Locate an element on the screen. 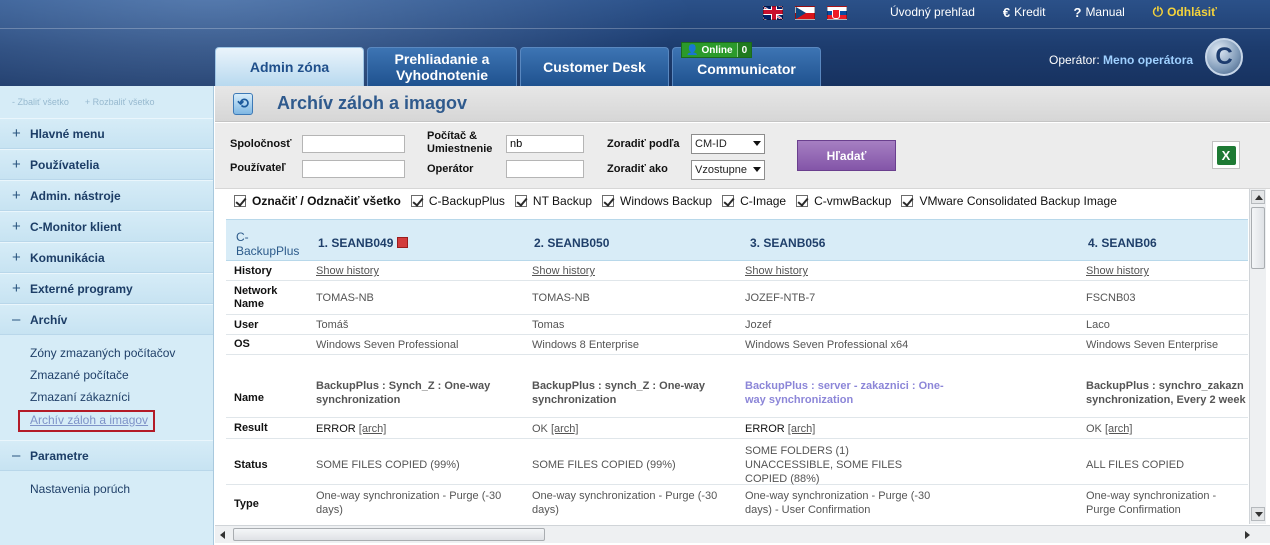 Image resolution: width=1270 pixels, height=545 pixels. excel-icon: X is located at coordinates (1226, 155).